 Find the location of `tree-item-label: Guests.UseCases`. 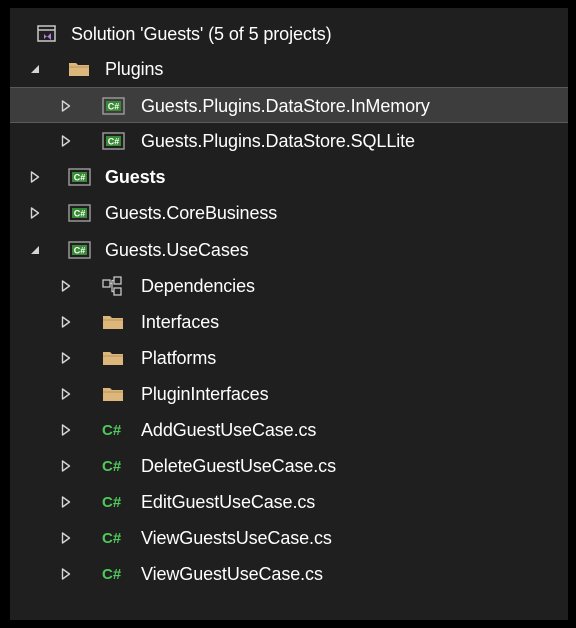

tree-item-label: Guests.UseCases is located at coordinates (177, 249).